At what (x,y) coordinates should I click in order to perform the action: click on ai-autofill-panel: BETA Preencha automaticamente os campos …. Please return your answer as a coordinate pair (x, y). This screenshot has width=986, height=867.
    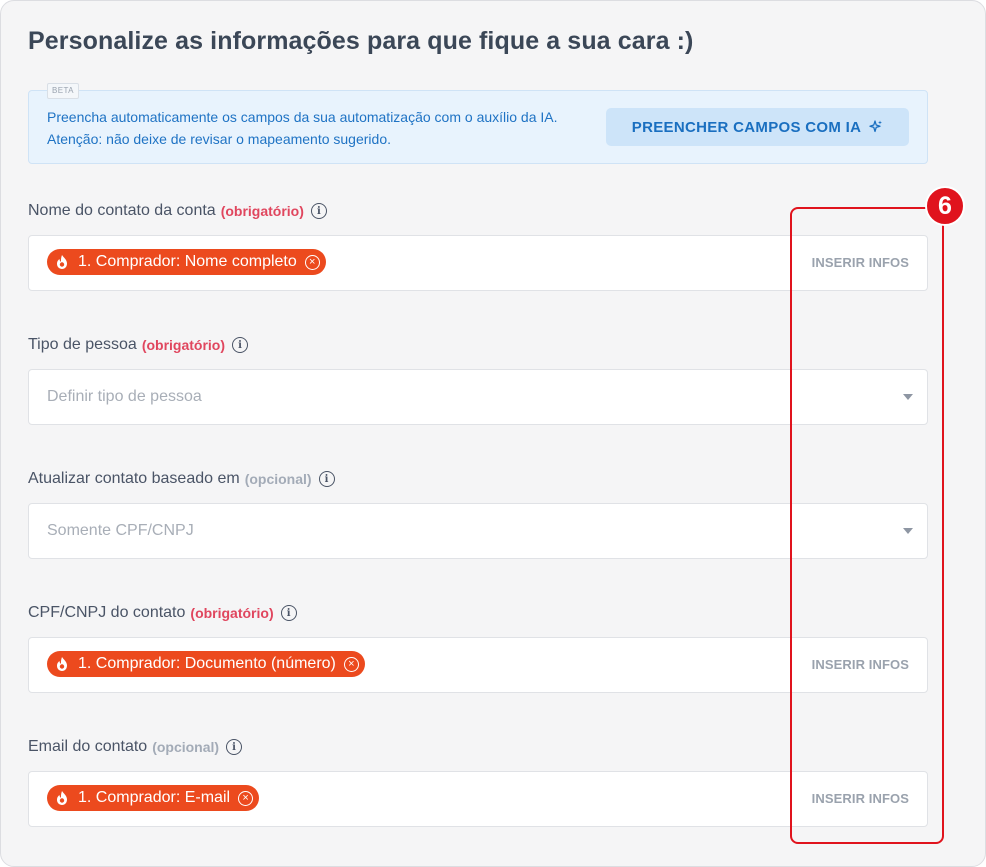
    Looking at the image, I should click on (478, 123).